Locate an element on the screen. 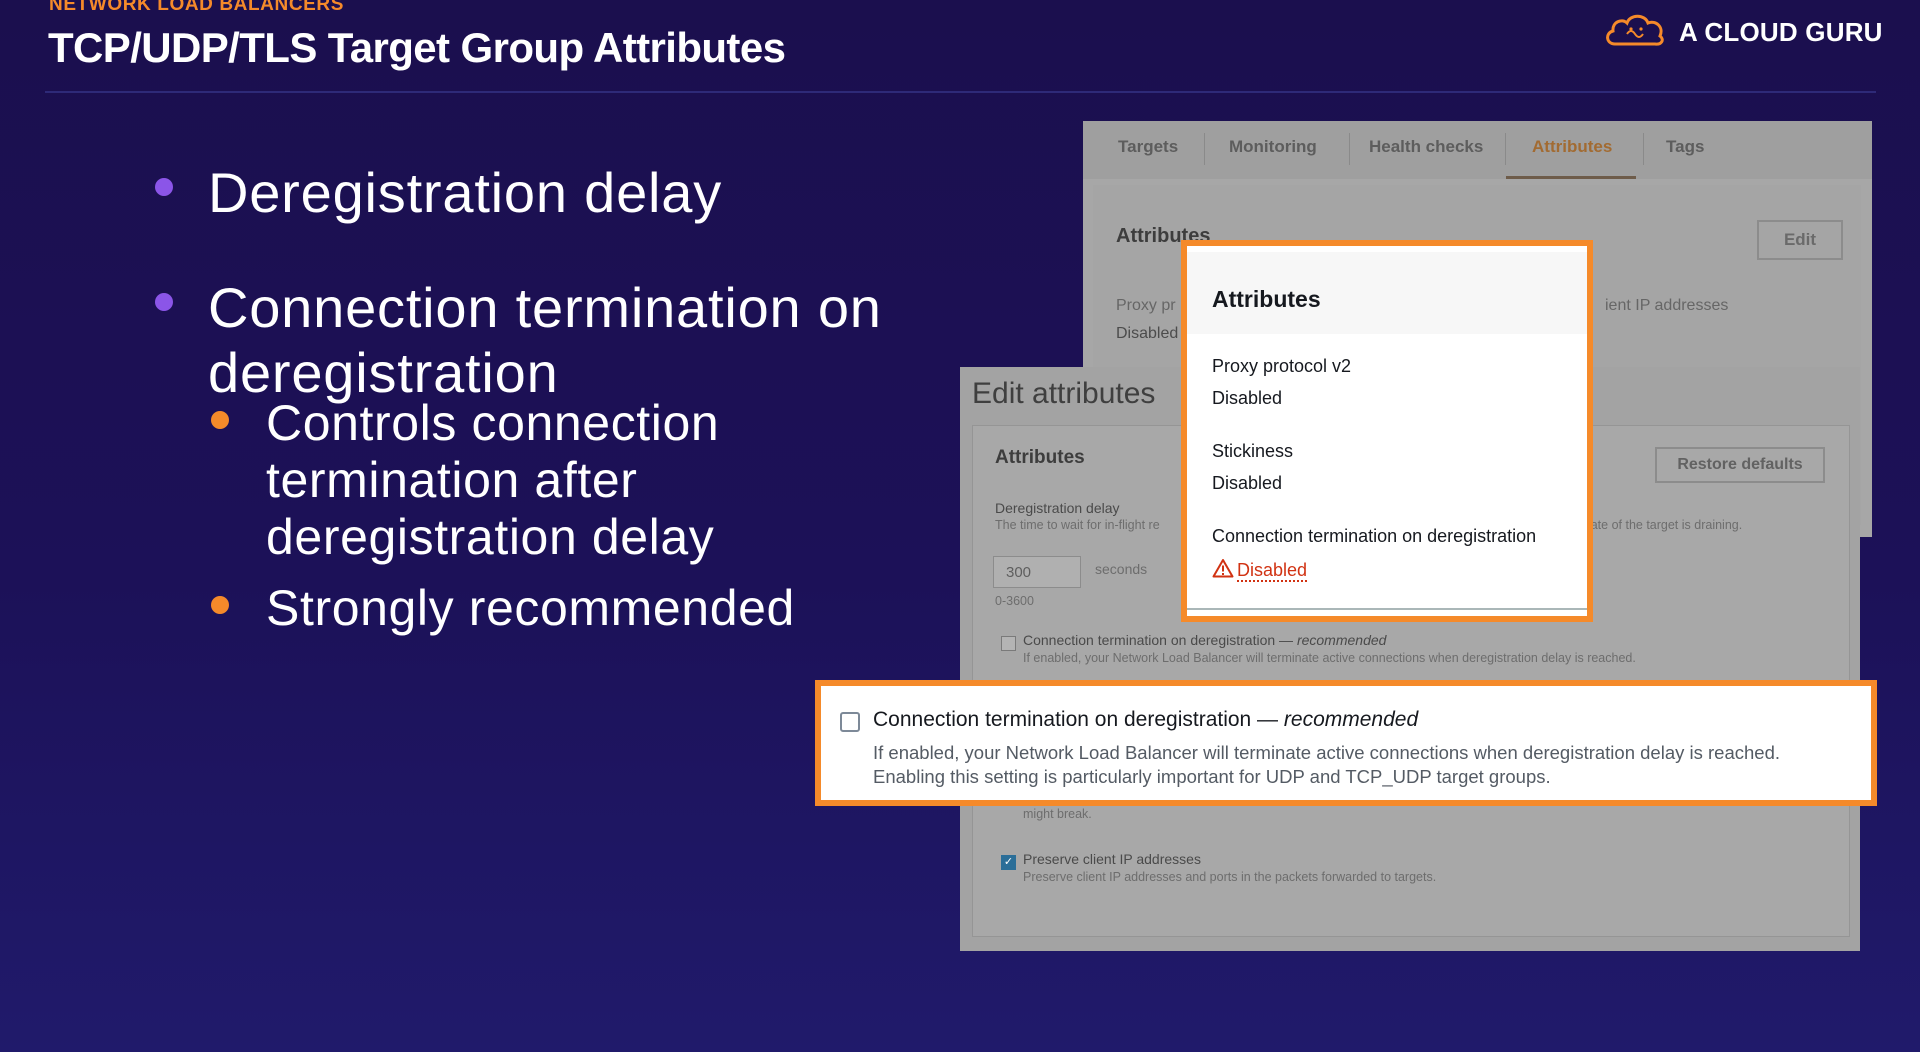 This screenshot has height=1052, width=1920. tab-monitoring: Monitoring is located at coordinates (1273, 147).